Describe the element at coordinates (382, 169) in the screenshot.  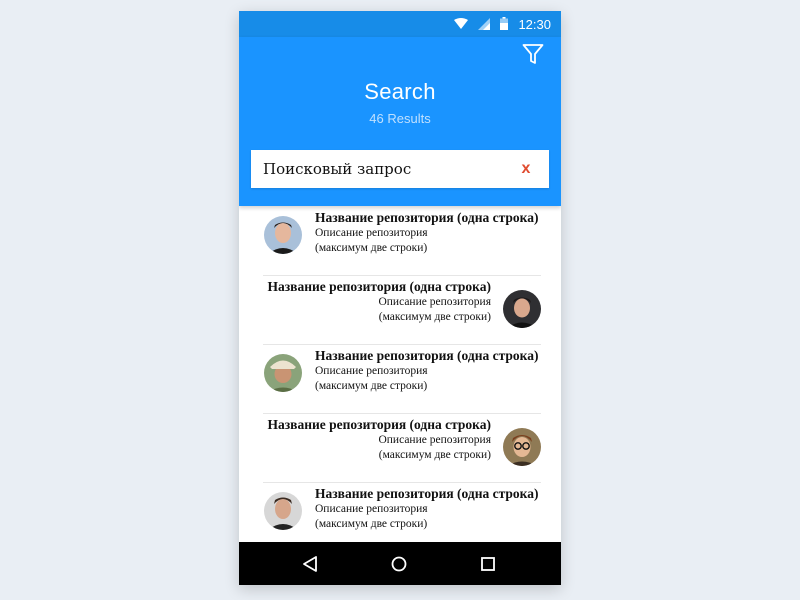
I see `search-input` at that location.